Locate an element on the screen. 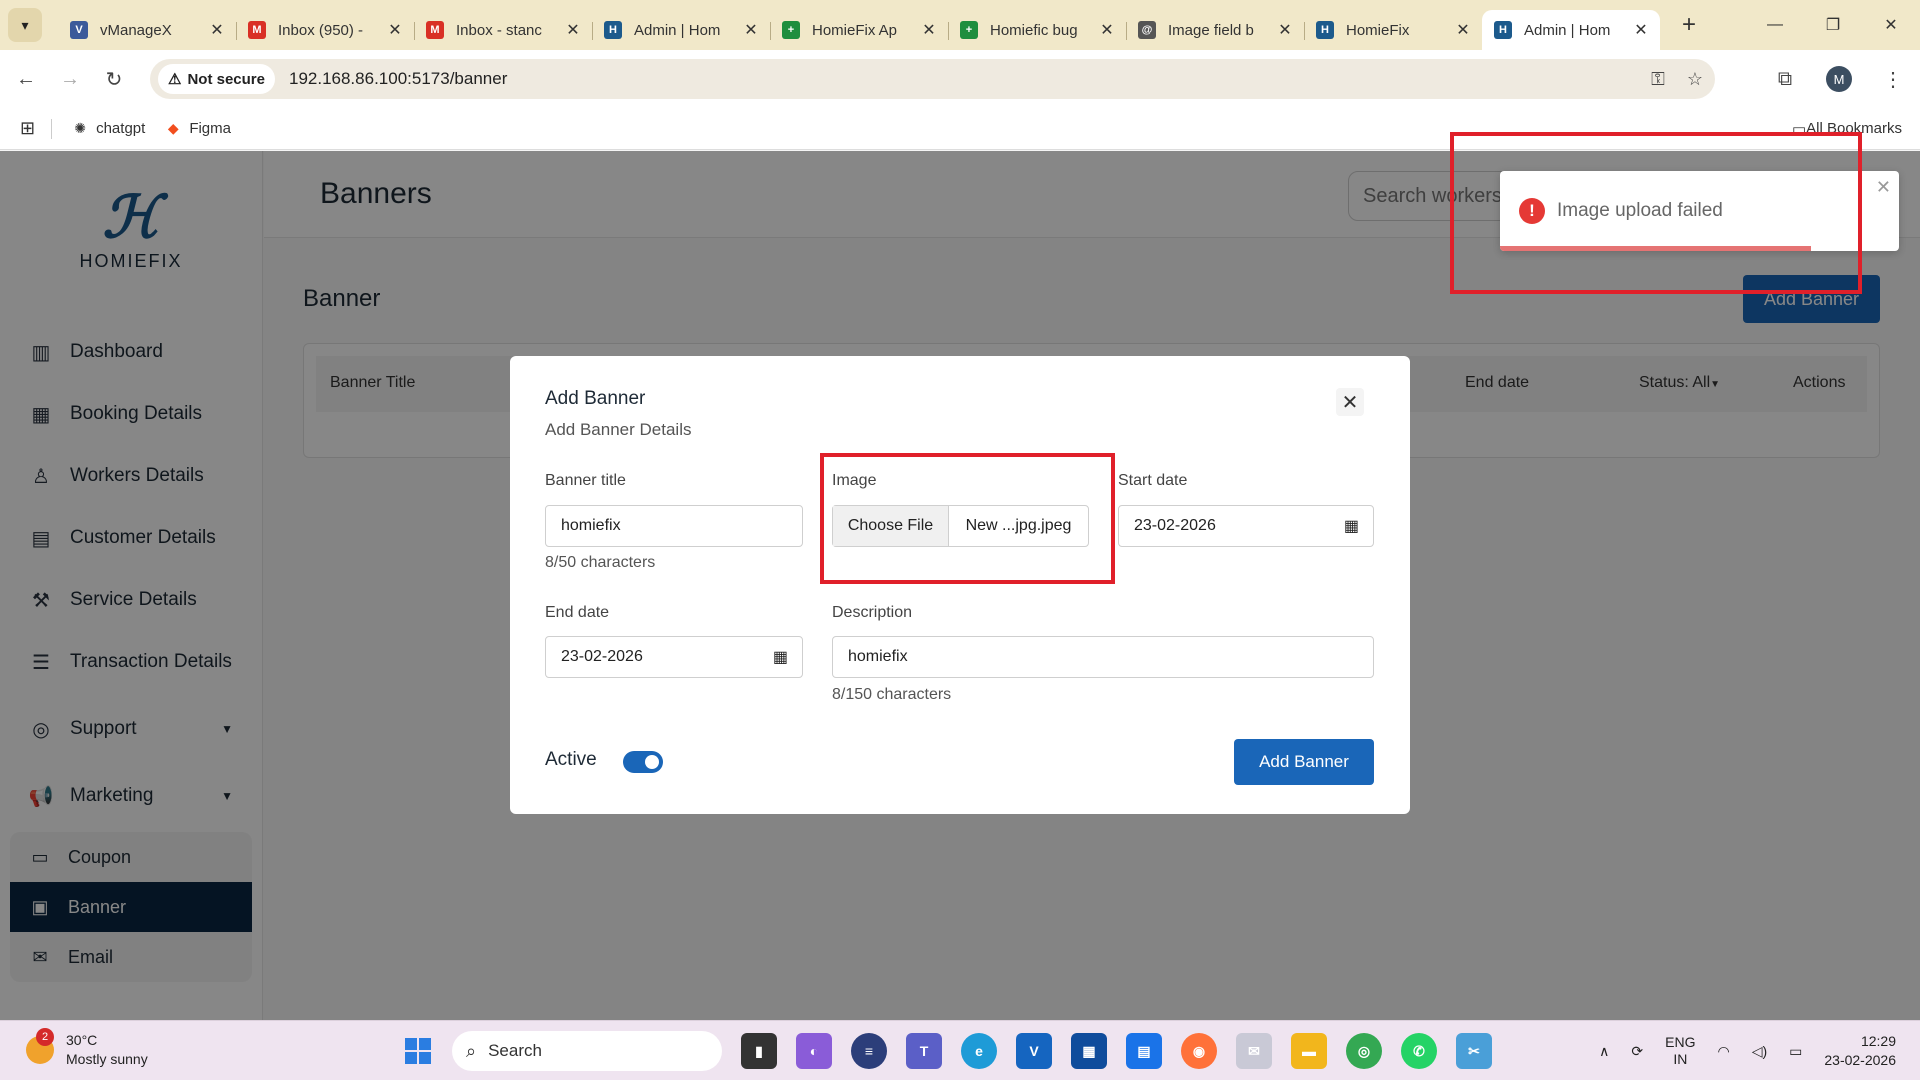  battery-icon: ▭ is located at coordinates (1795, 1051).